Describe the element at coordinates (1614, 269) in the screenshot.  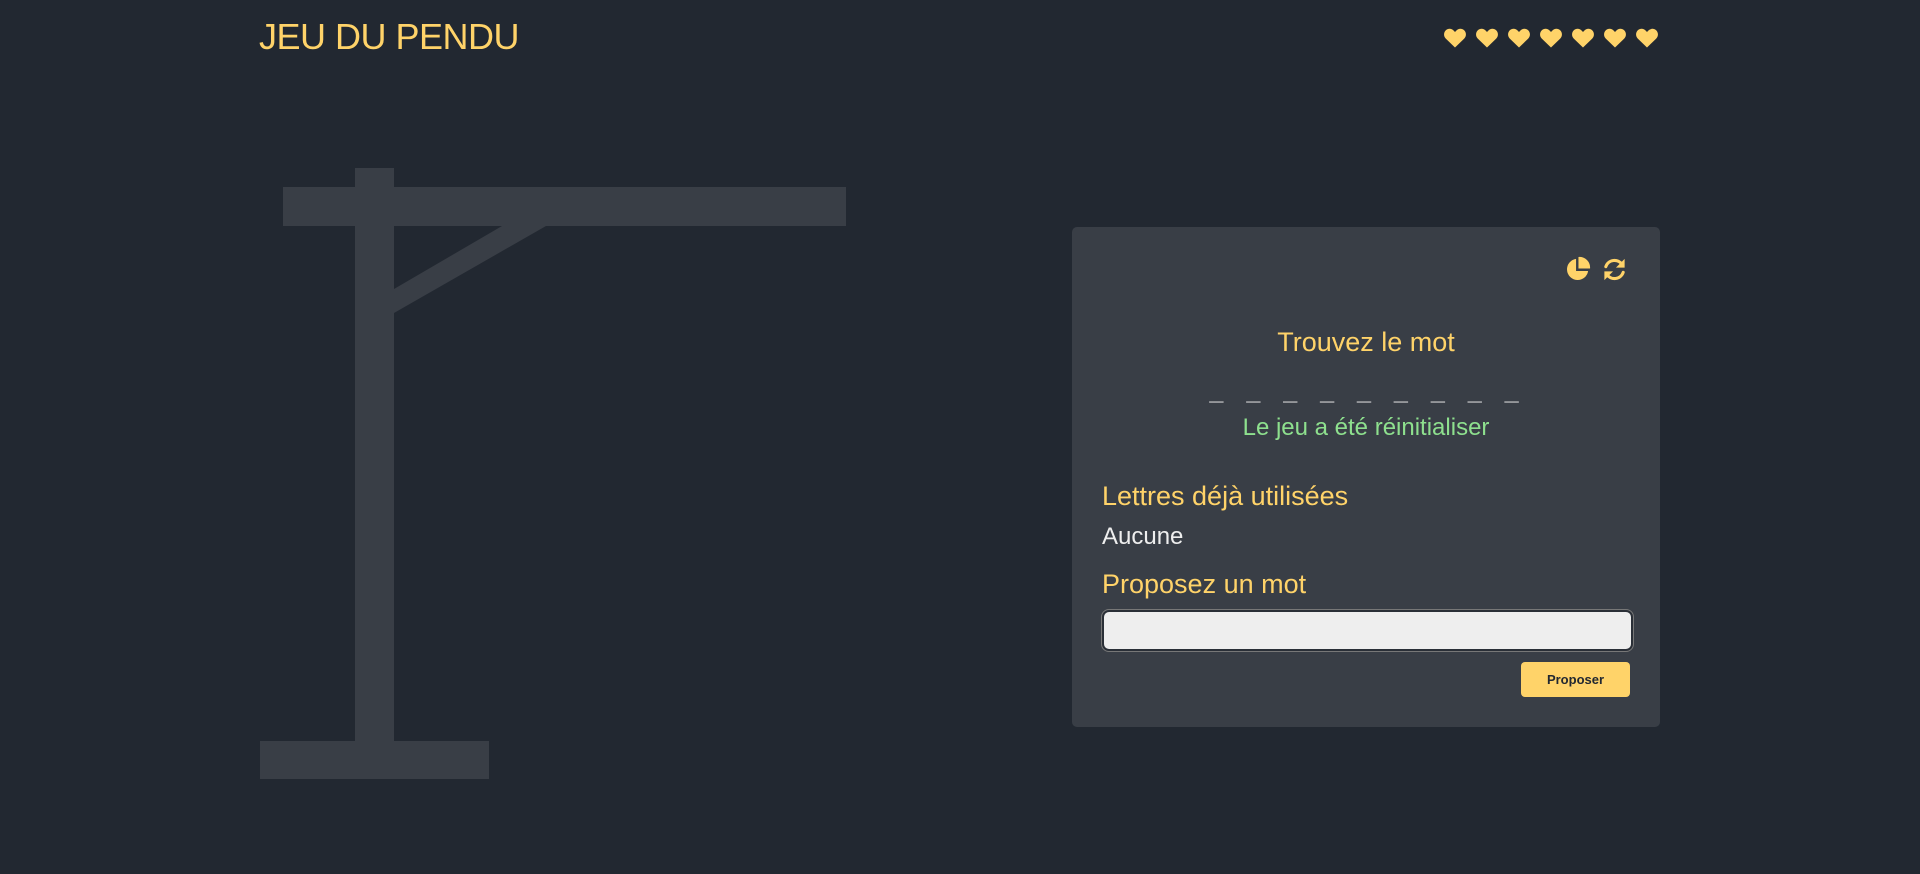
I see `refresh-icon` at that location.